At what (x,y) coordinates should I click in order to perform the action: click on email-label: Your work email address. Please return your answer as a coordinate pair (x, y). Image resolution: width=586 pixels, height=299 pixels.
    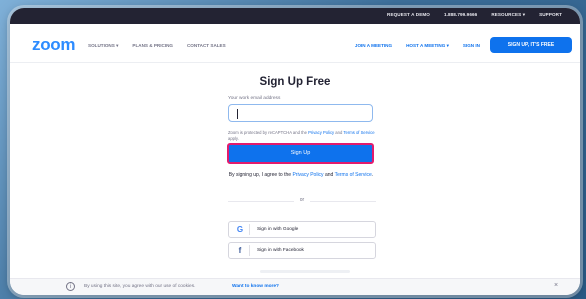
    Looking at the image, I should click on (254, 98).